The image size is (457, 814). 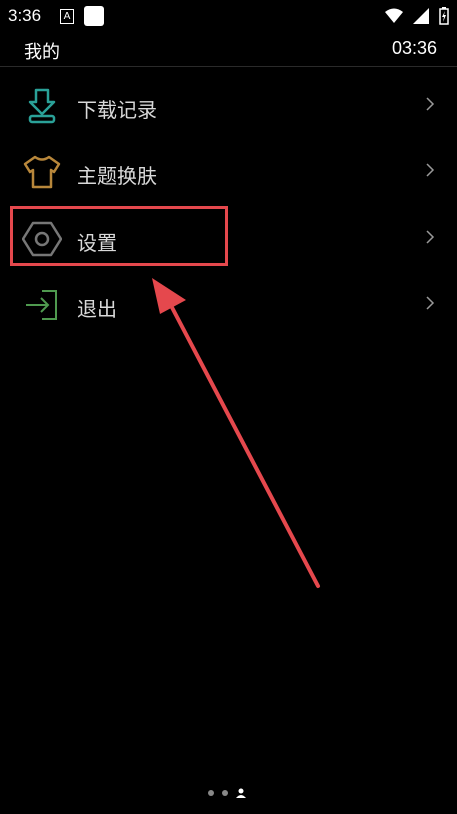 I want to click on tshirt-icon, so click(x=42, y=172).